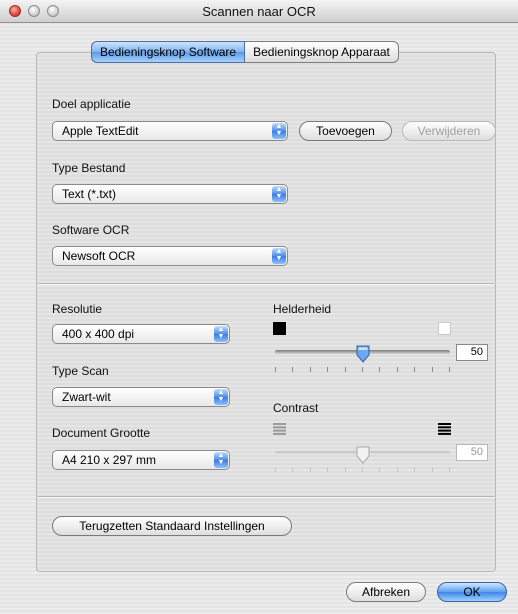  What do you see at coordinates (296, 408) in the screenshot?
I see `contrast-label: Contrast` at bounding box center [296, 408].